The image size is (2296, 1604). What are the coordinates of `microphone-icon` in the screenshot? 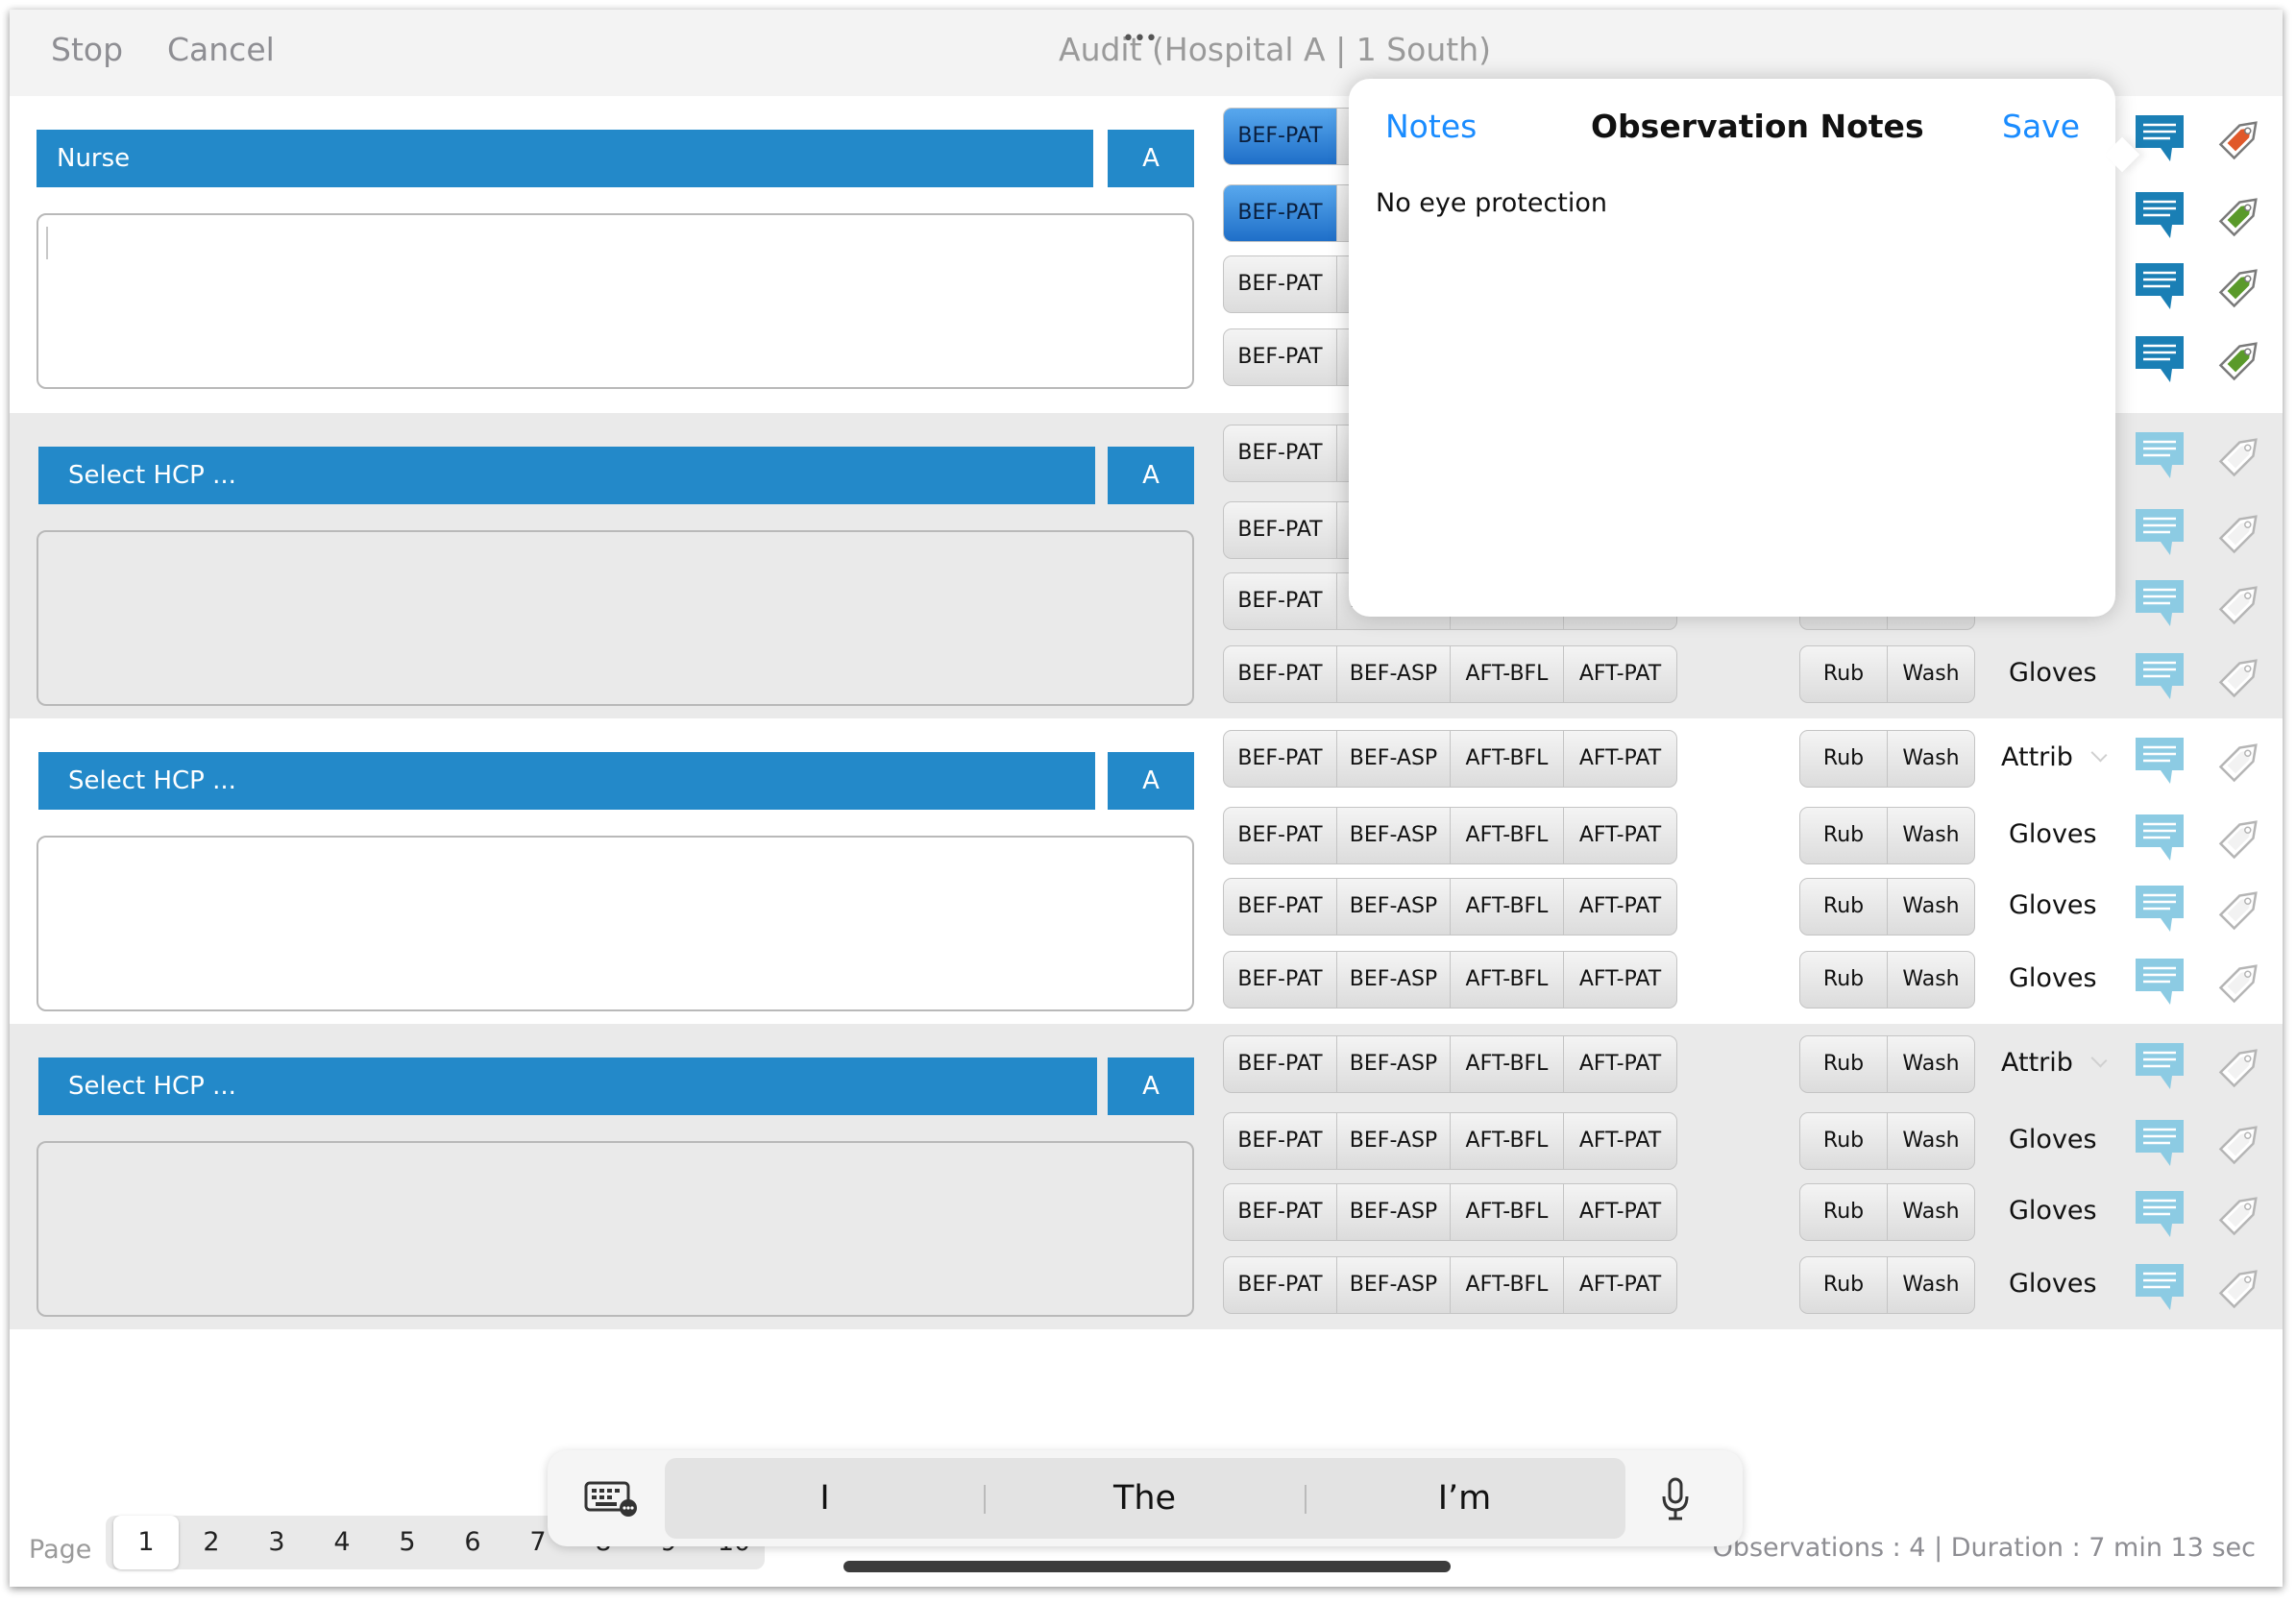 It's located at (1675, 1501).